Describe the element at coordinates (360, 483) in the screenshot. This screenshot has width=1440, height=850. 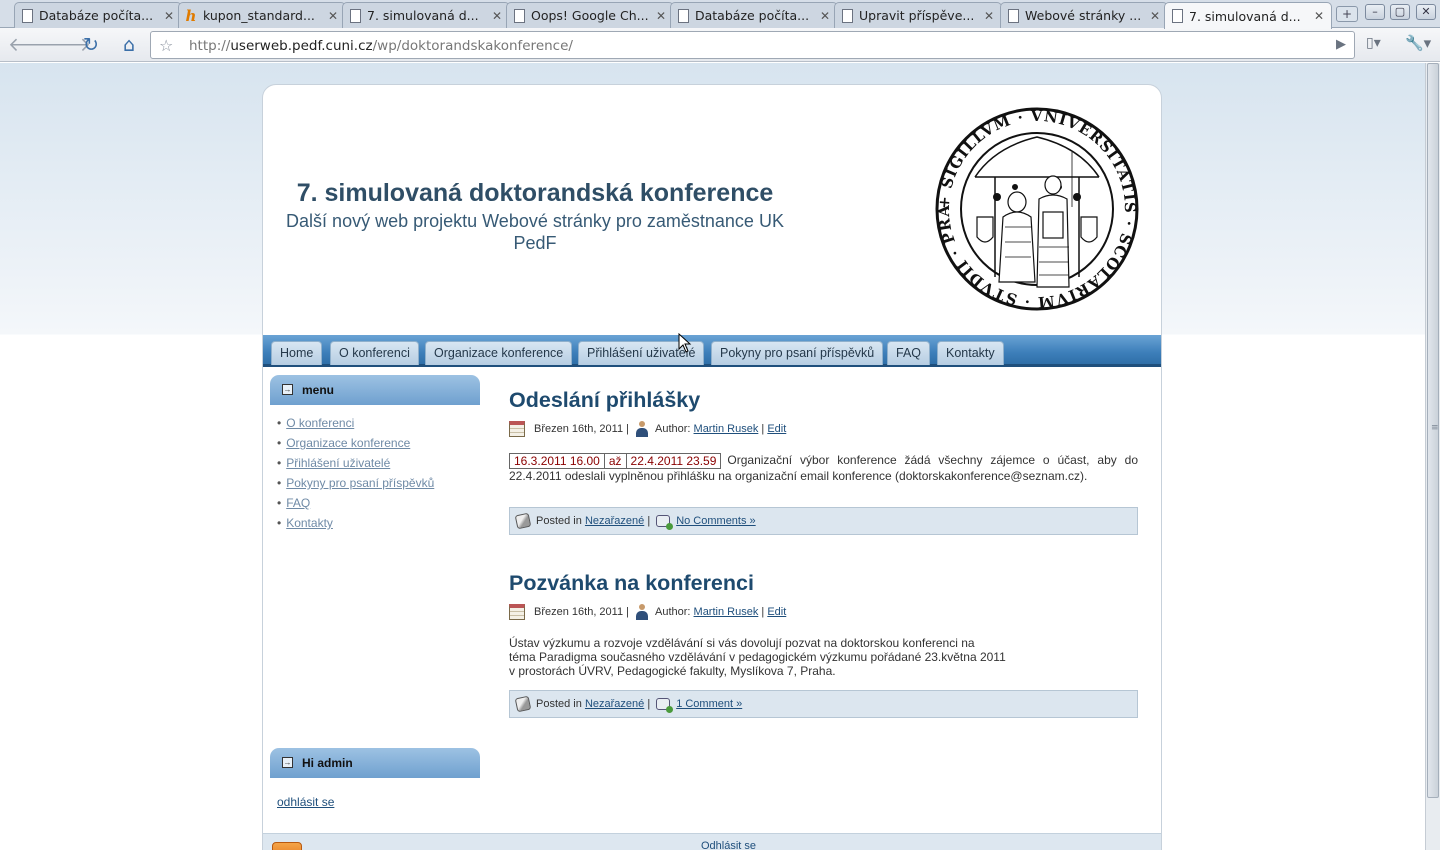
I see `sidebar-link: Pokyny pro psaní příspěvků` at that location.